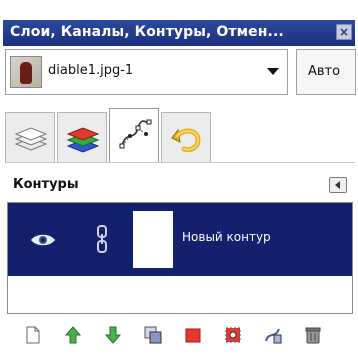 Image resolution: width=358 pixels, height=354 pixels. Describe the element at coordinates (46, 184) in the screenshot. I see `panel-title: Контуры` at that location.